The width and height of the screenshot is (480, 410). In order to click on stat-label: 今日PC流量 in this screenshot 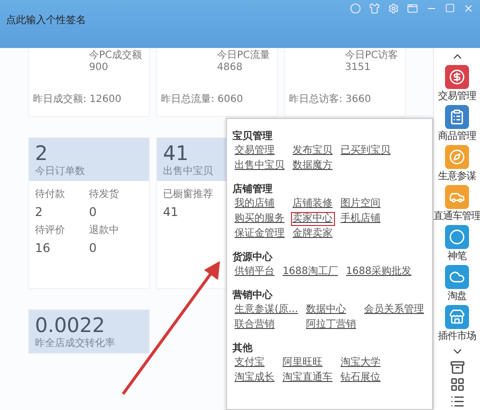, I will do `click(244, 56)`.